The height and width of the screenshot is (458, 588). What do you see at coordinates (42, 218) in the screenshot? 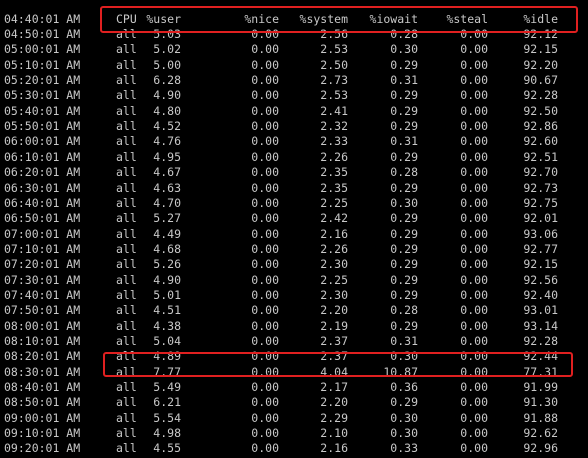
I see `cell-time: 06:50:01 AM` at bounding box center [42, 218].